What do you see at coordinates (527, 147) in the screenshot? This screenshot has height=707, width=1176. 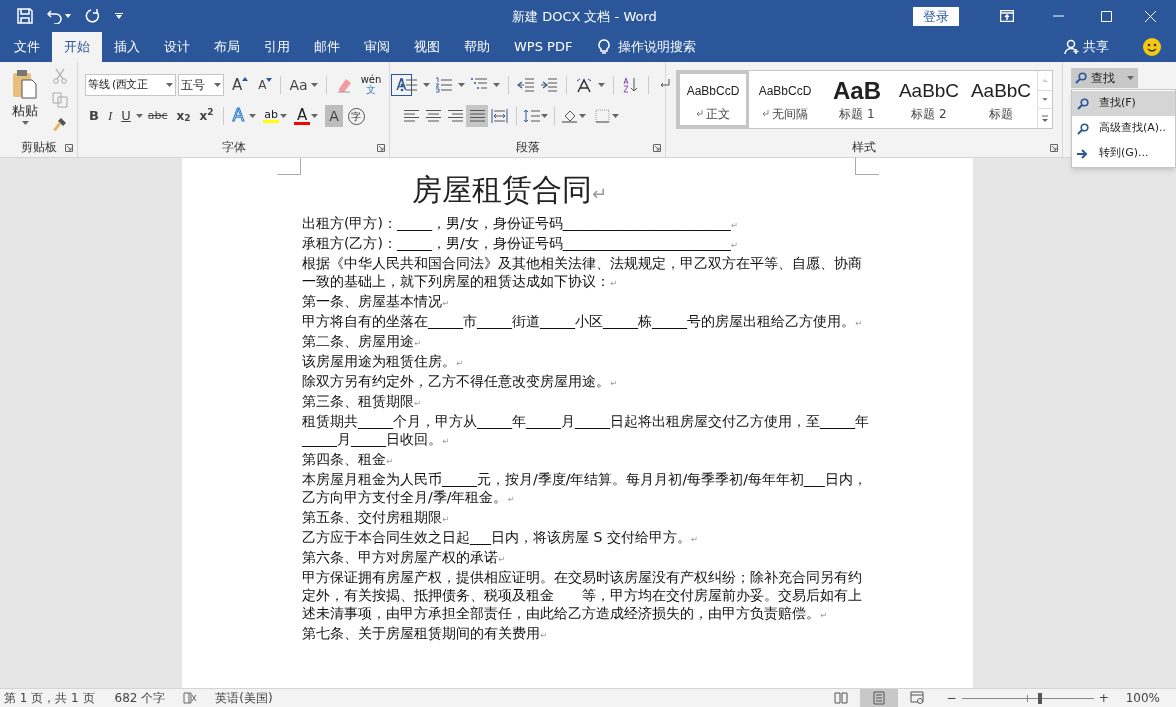 I see `group-label: 段落` at bounding box center [527, 147].